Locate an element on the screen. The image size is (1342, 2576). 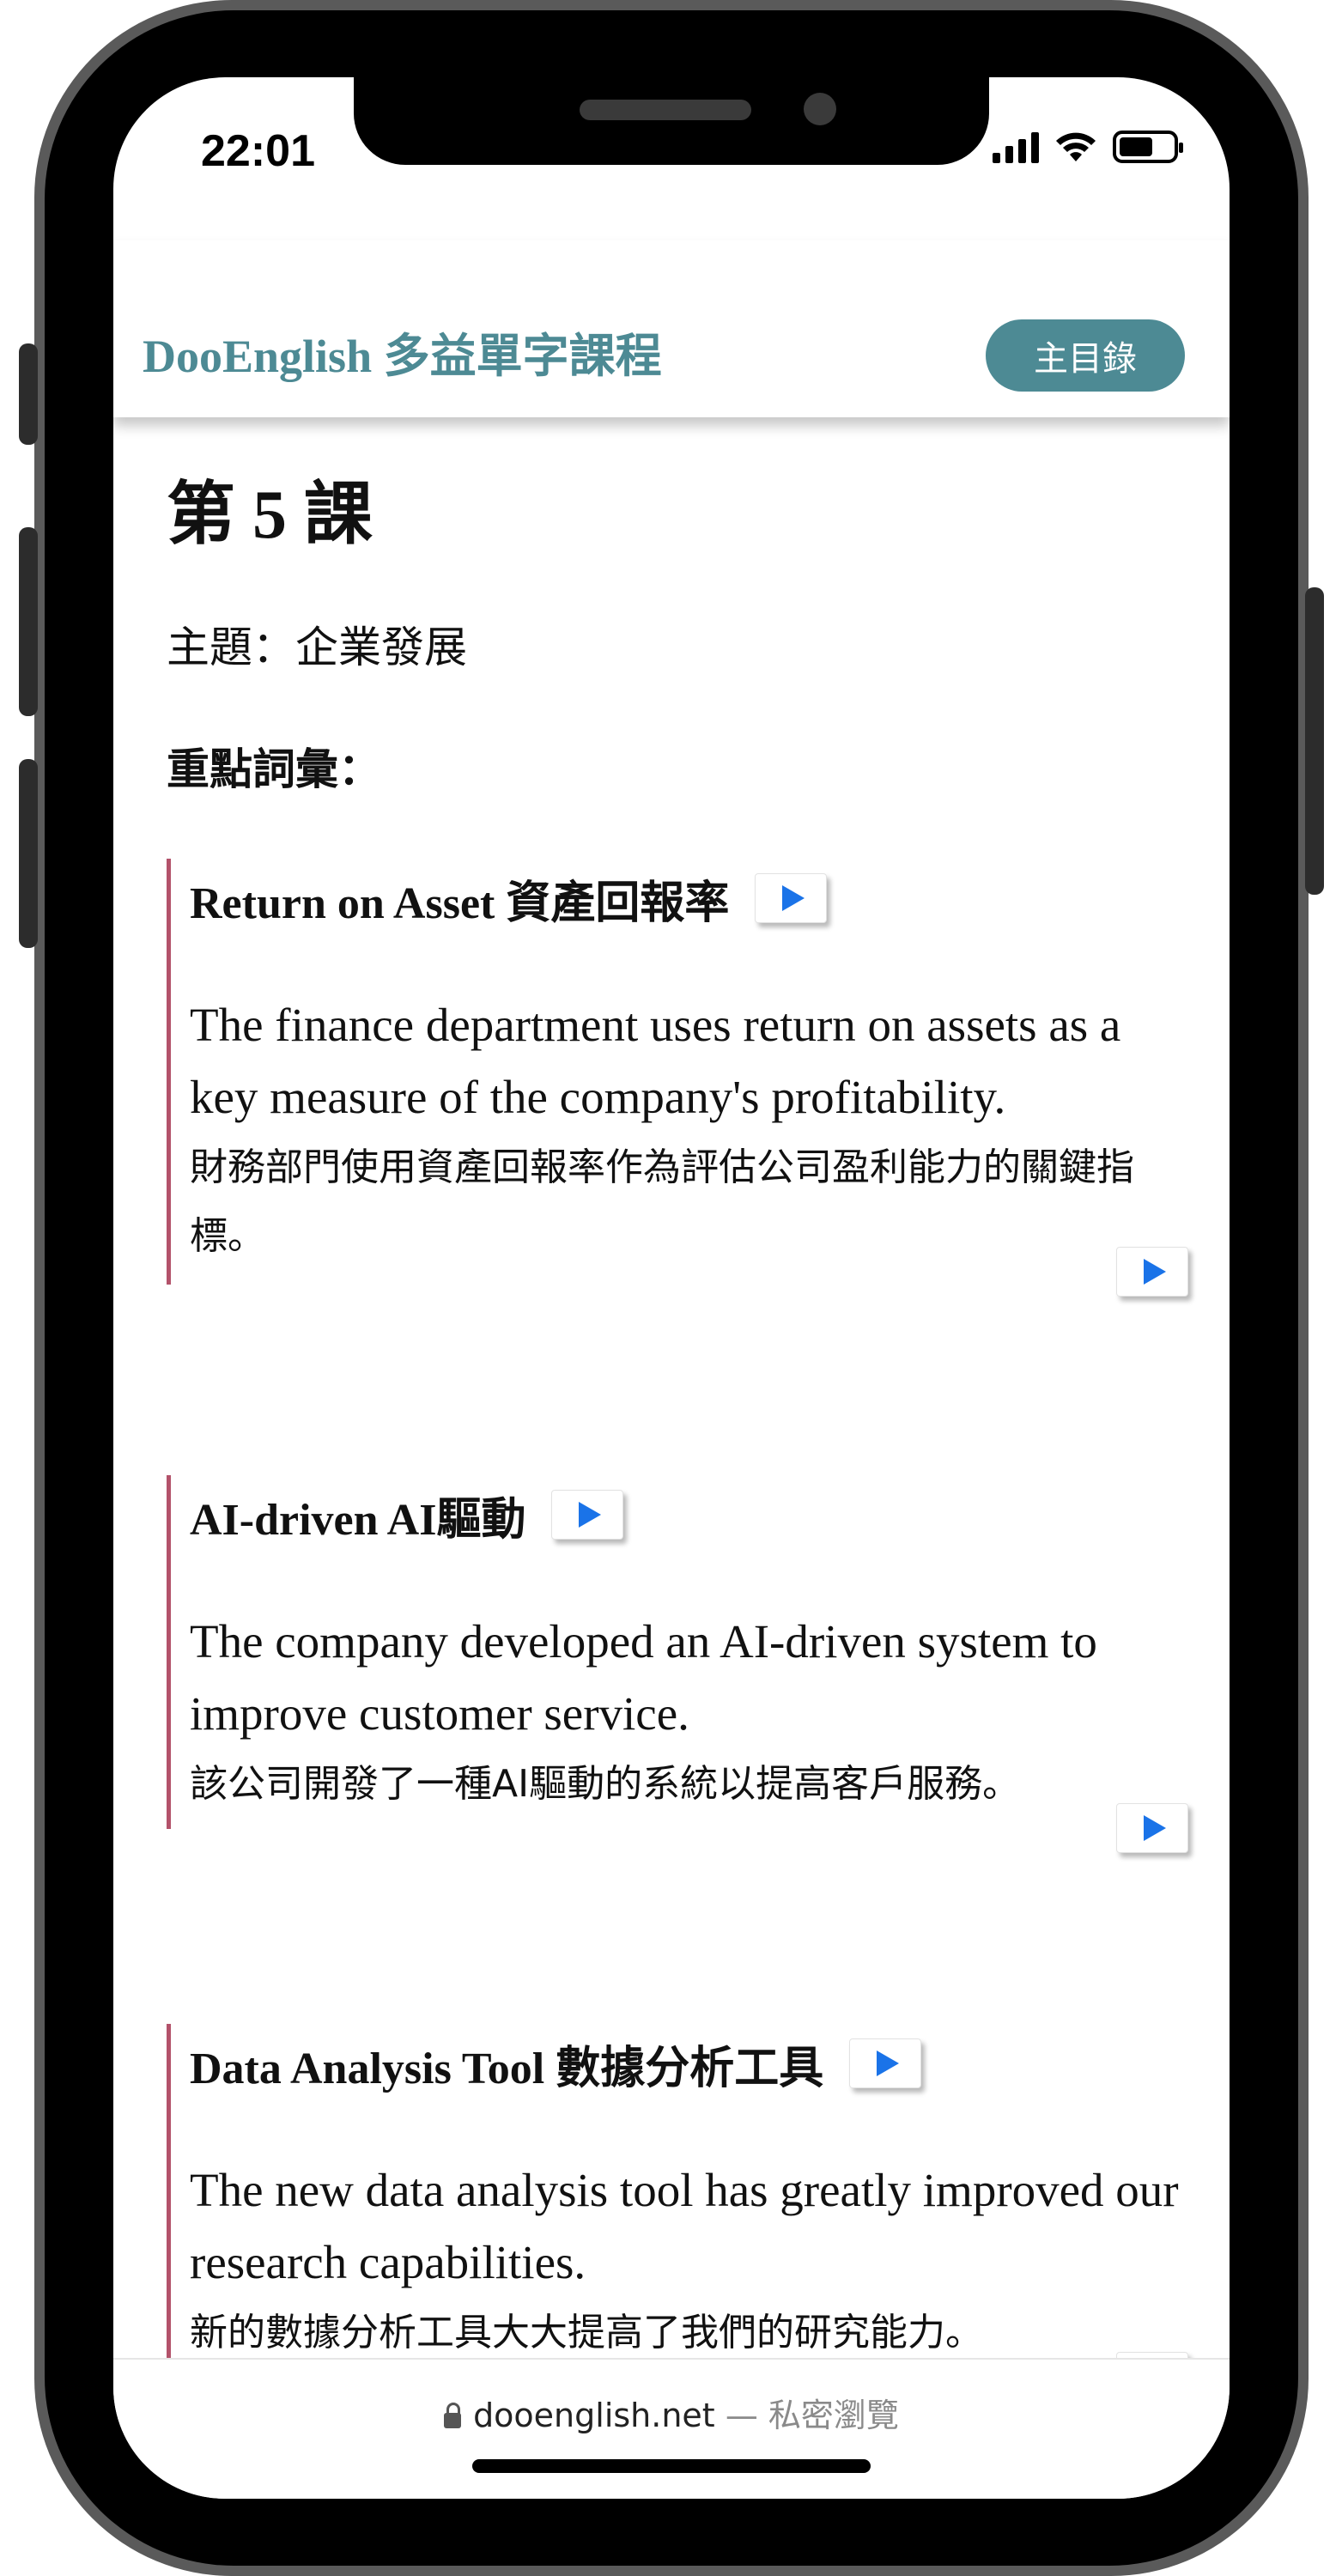
main-menu-button: 主目錄 is located at coordinates (1085, 355).